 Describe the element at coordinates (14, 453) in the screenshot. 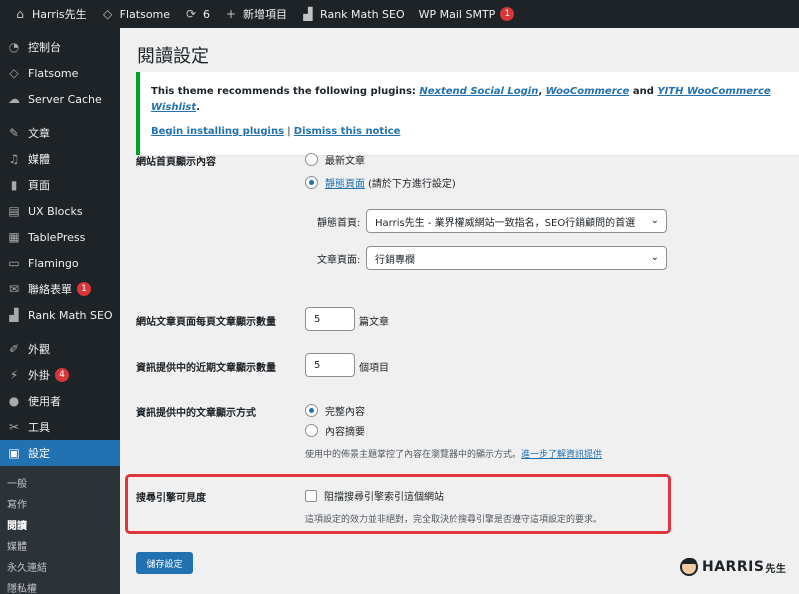

I see `settings-icon: ▣` at that location.